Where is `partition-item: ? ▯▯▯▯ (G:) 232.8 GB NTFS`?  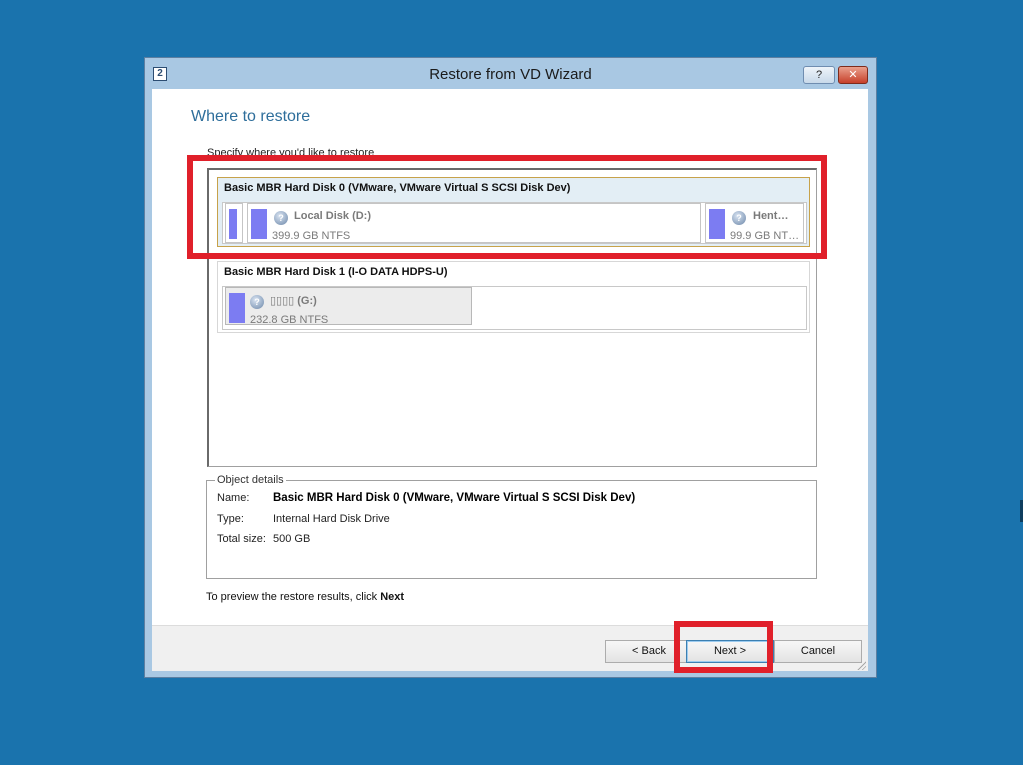 partition-item: ? ▯▯▯▯ (G:) 232.8 GB NTFS is located at coordinates (348, 306).